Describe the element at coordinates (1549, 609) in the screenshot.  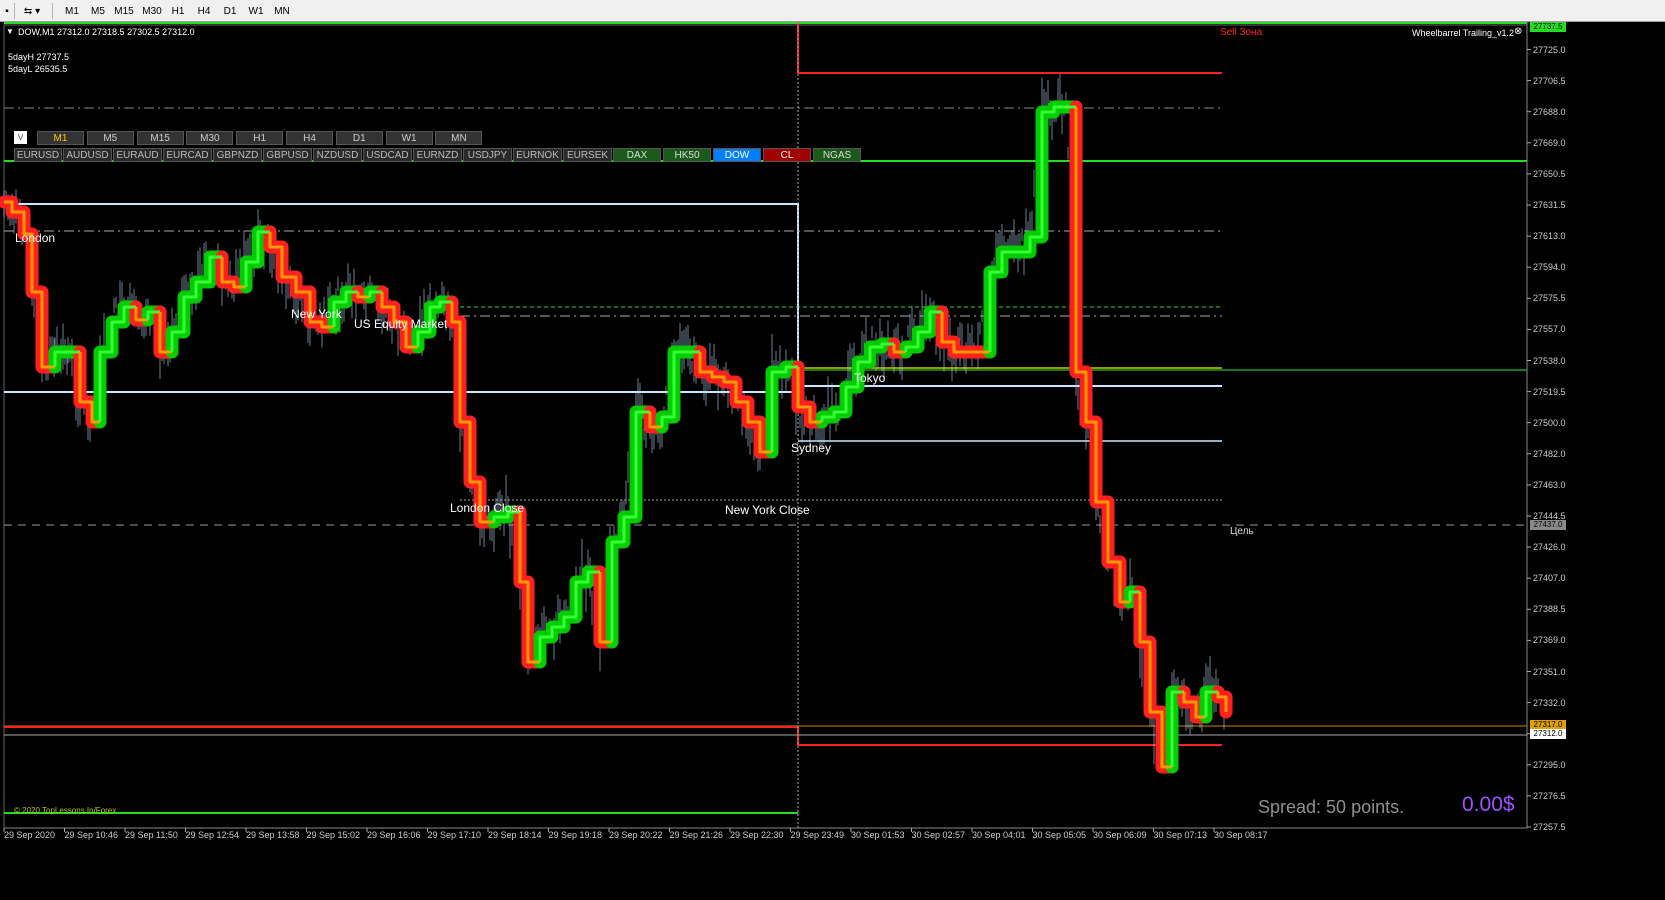
I see `y-tick-label: 27388.5` at that location.